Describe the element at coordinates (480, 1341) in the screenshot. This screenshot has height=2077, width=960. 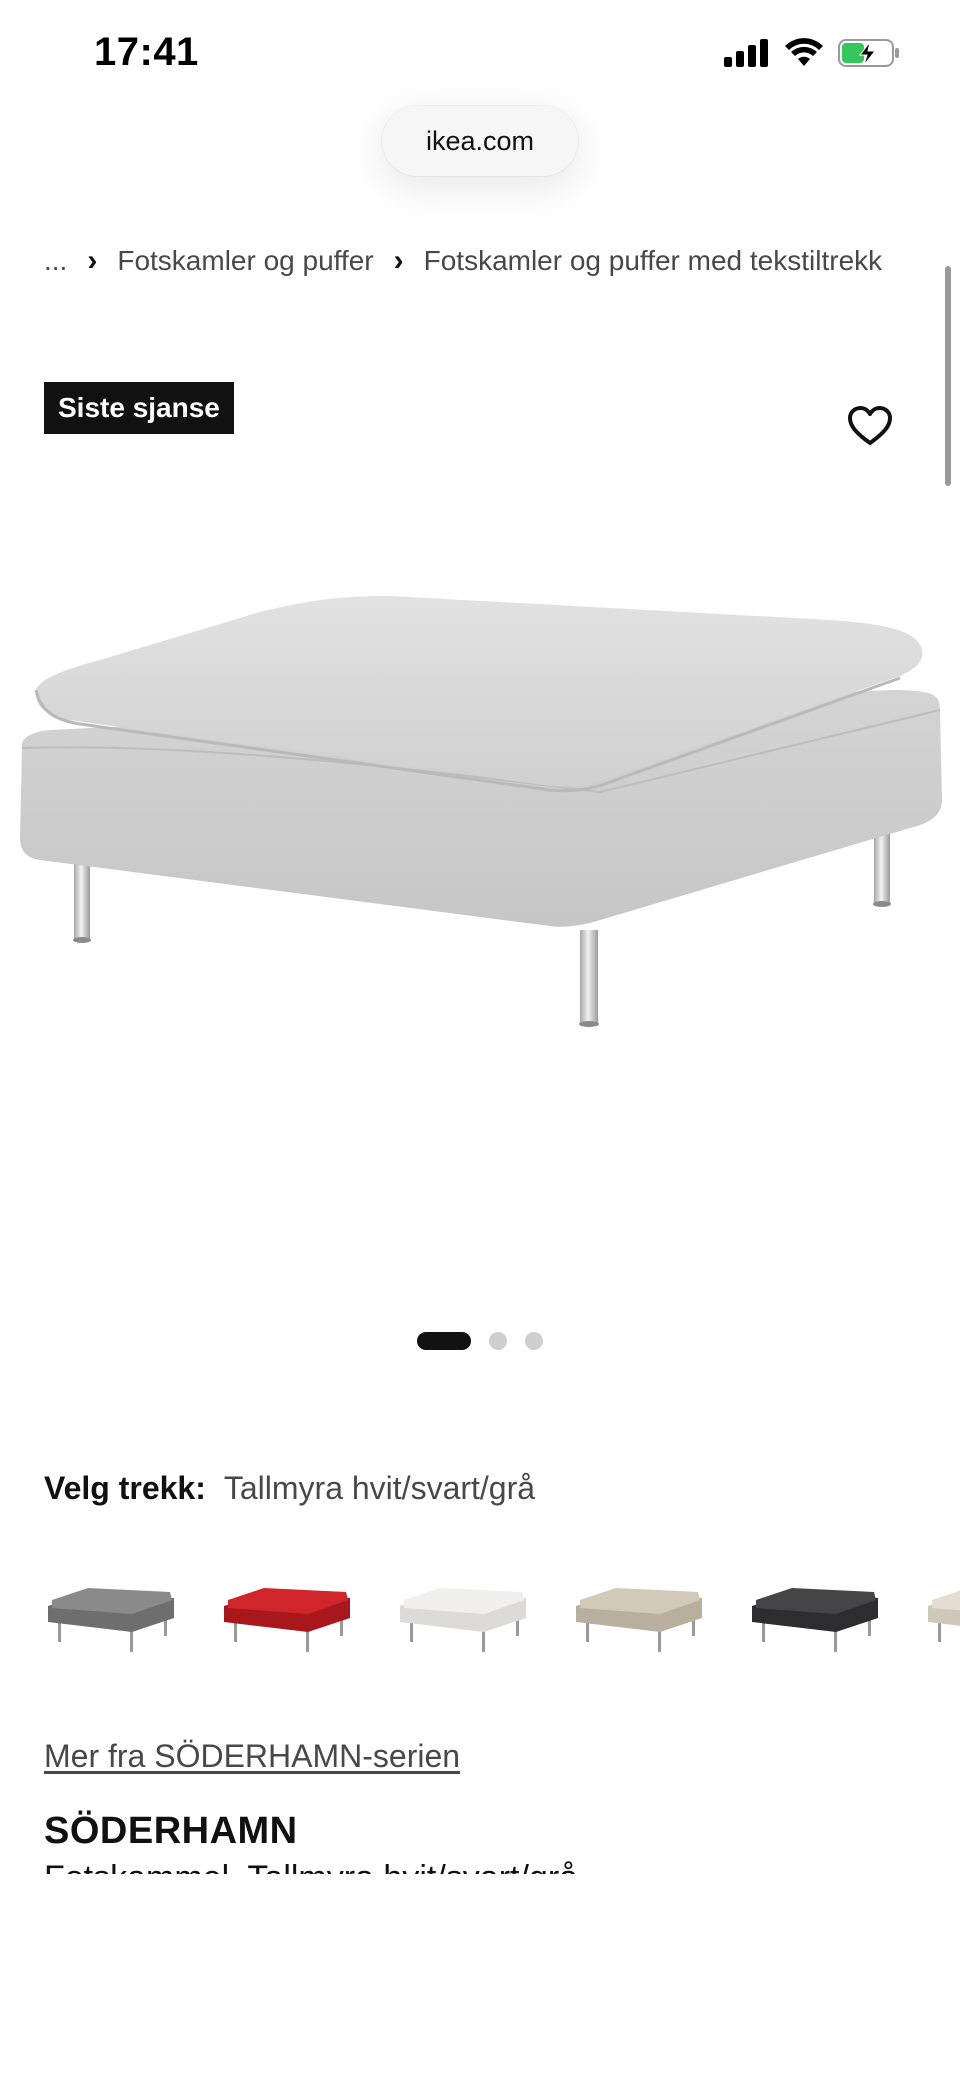
I see `image-carousel-dots` at that location.